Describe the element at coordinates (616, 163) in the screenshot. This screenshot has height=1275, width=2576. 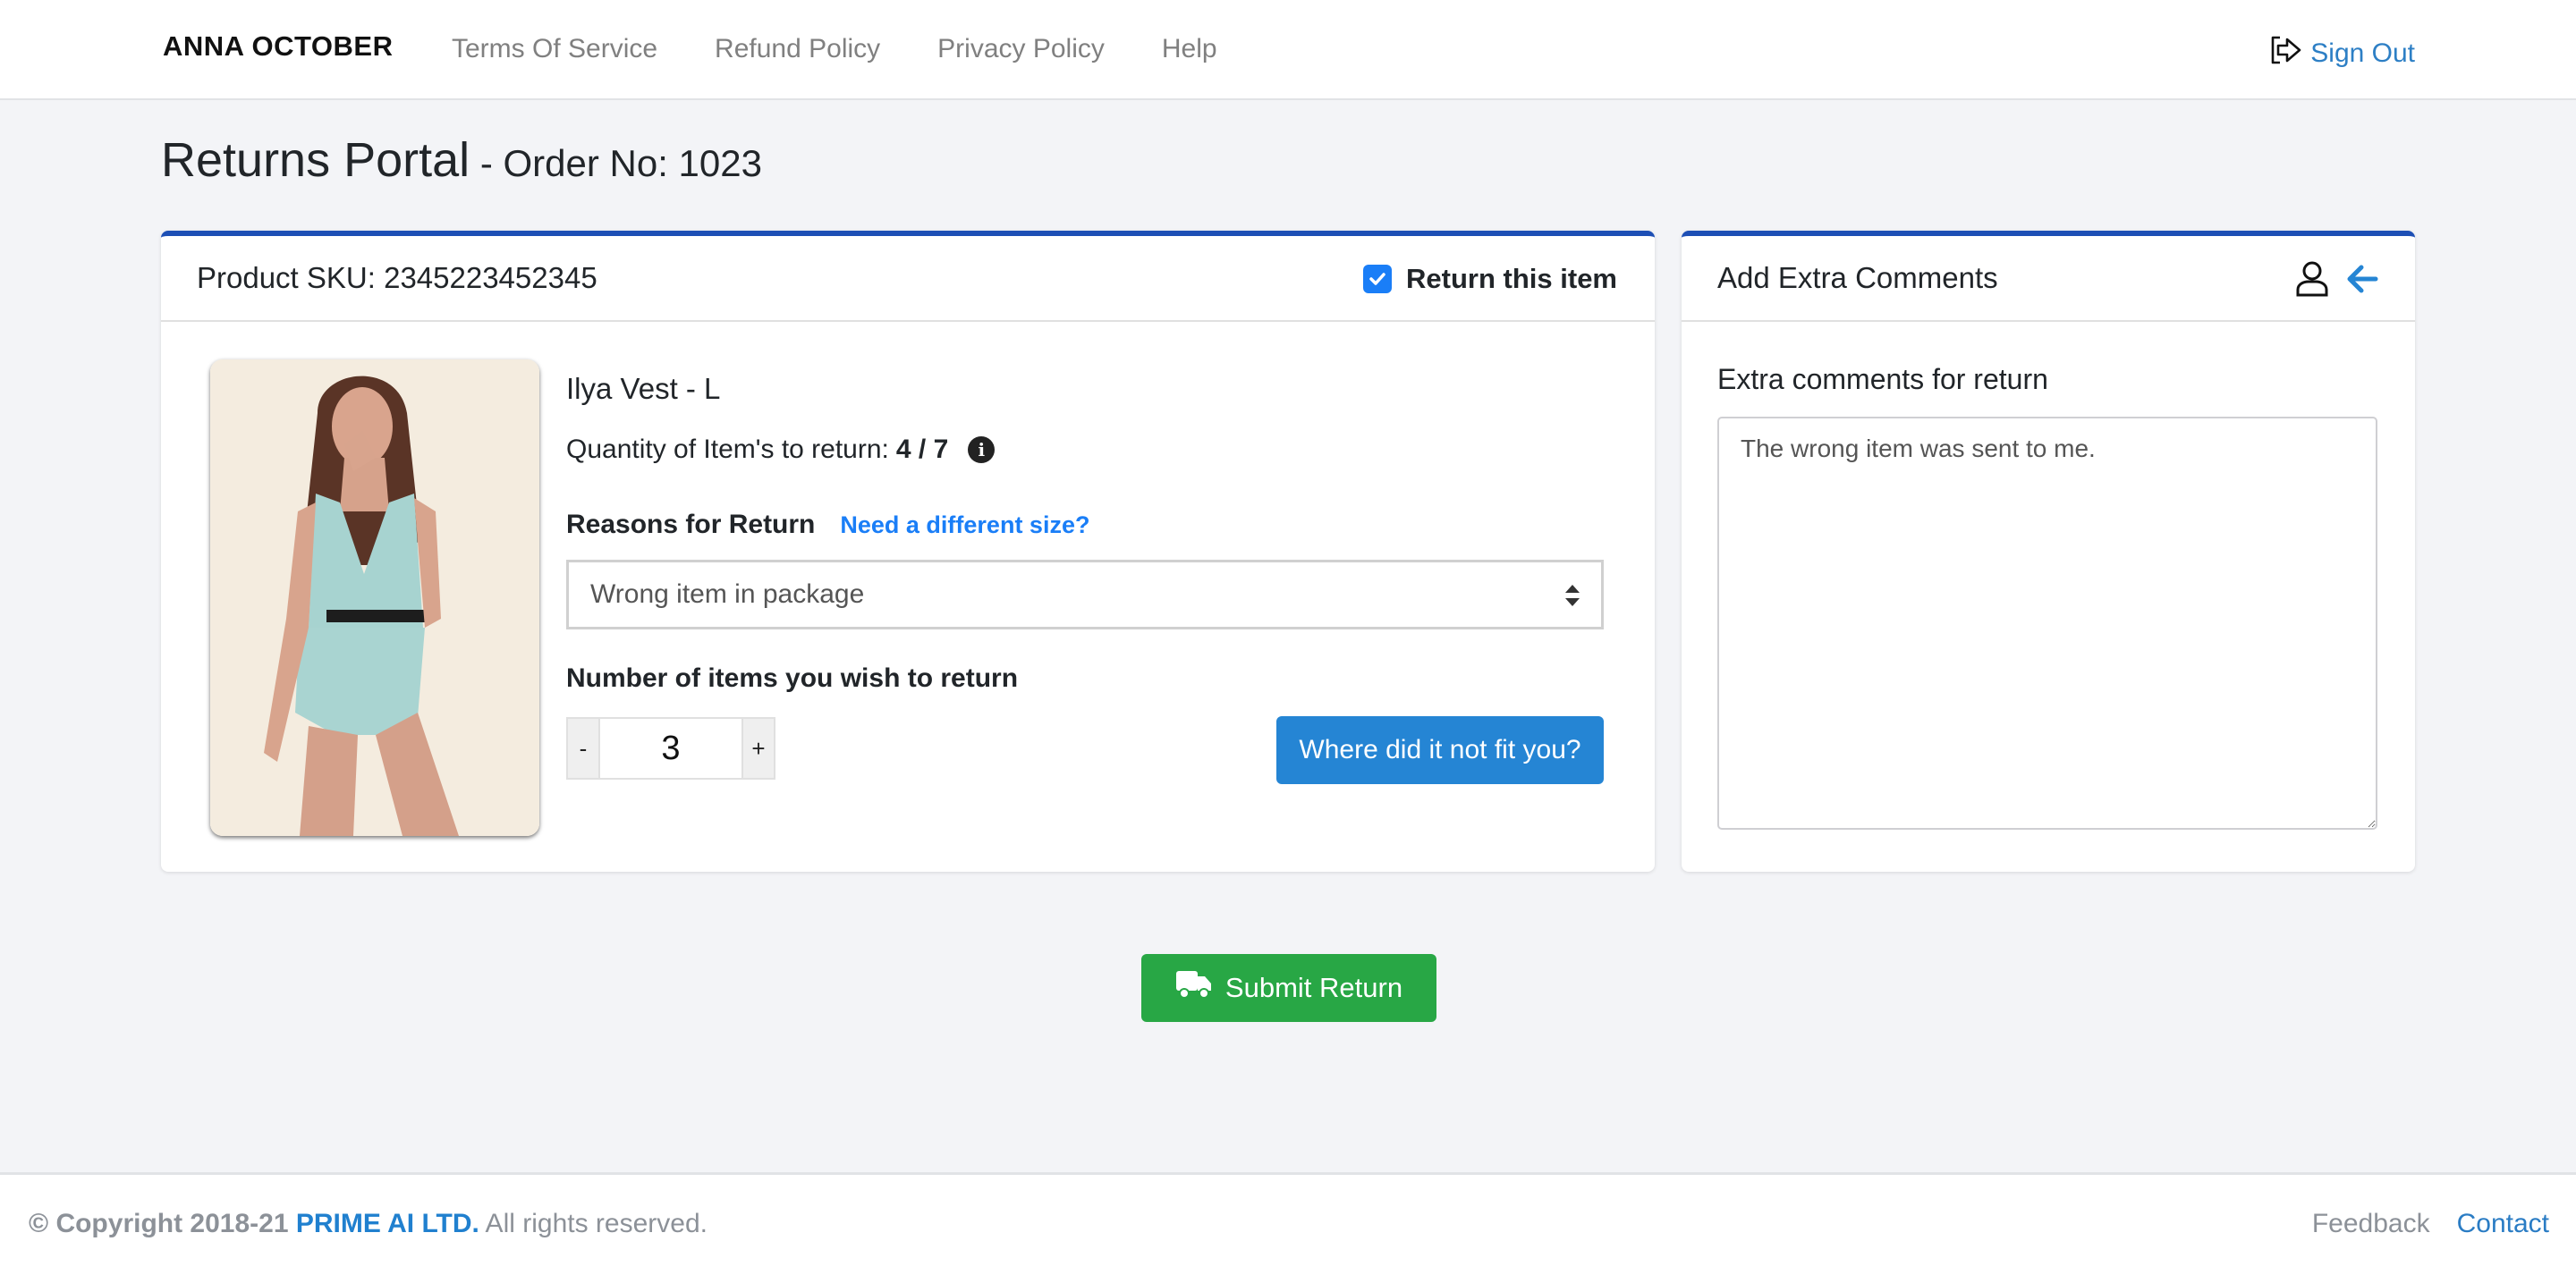
I see `order-number: - Order No: 1023` at that location.